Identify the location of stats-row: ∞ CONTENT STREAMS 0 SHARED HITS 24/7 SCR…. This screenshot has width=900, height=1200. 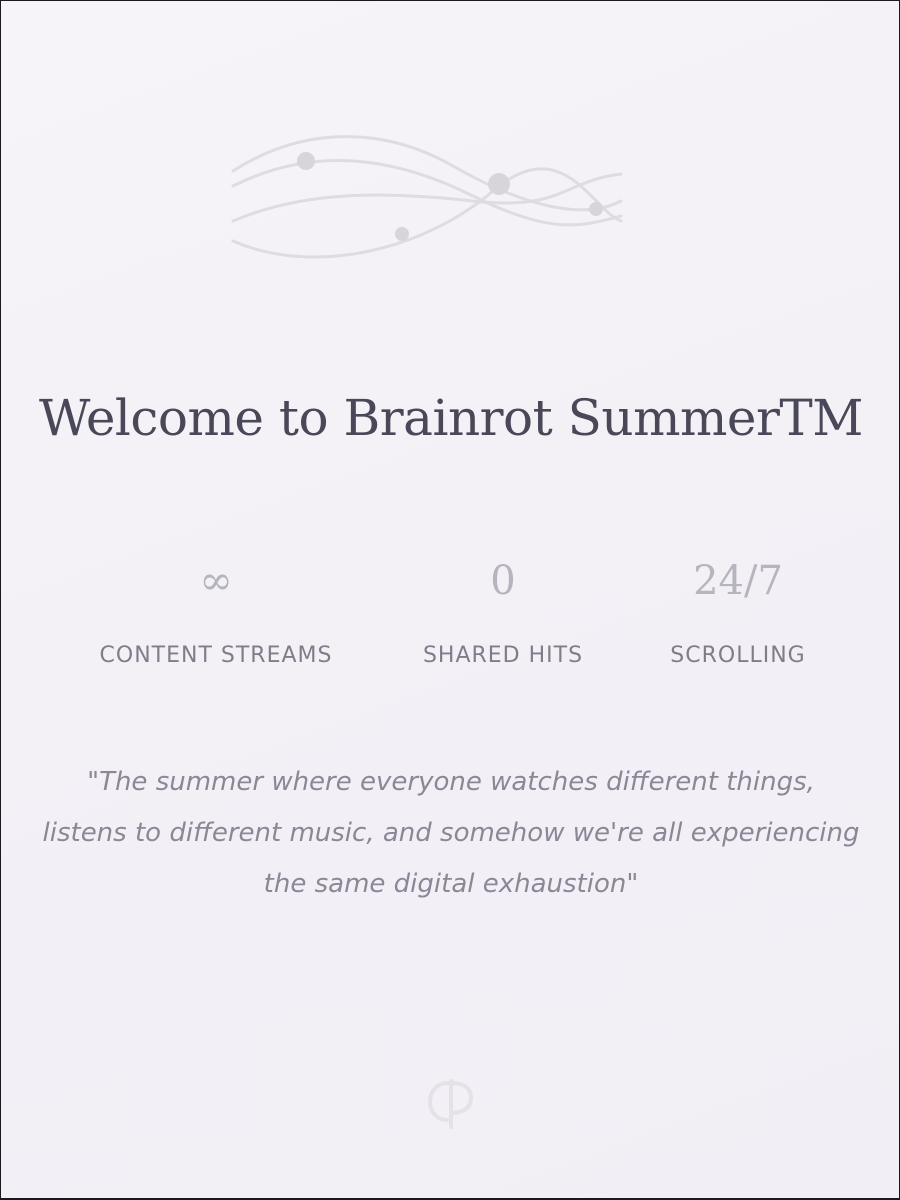
(450, 617).